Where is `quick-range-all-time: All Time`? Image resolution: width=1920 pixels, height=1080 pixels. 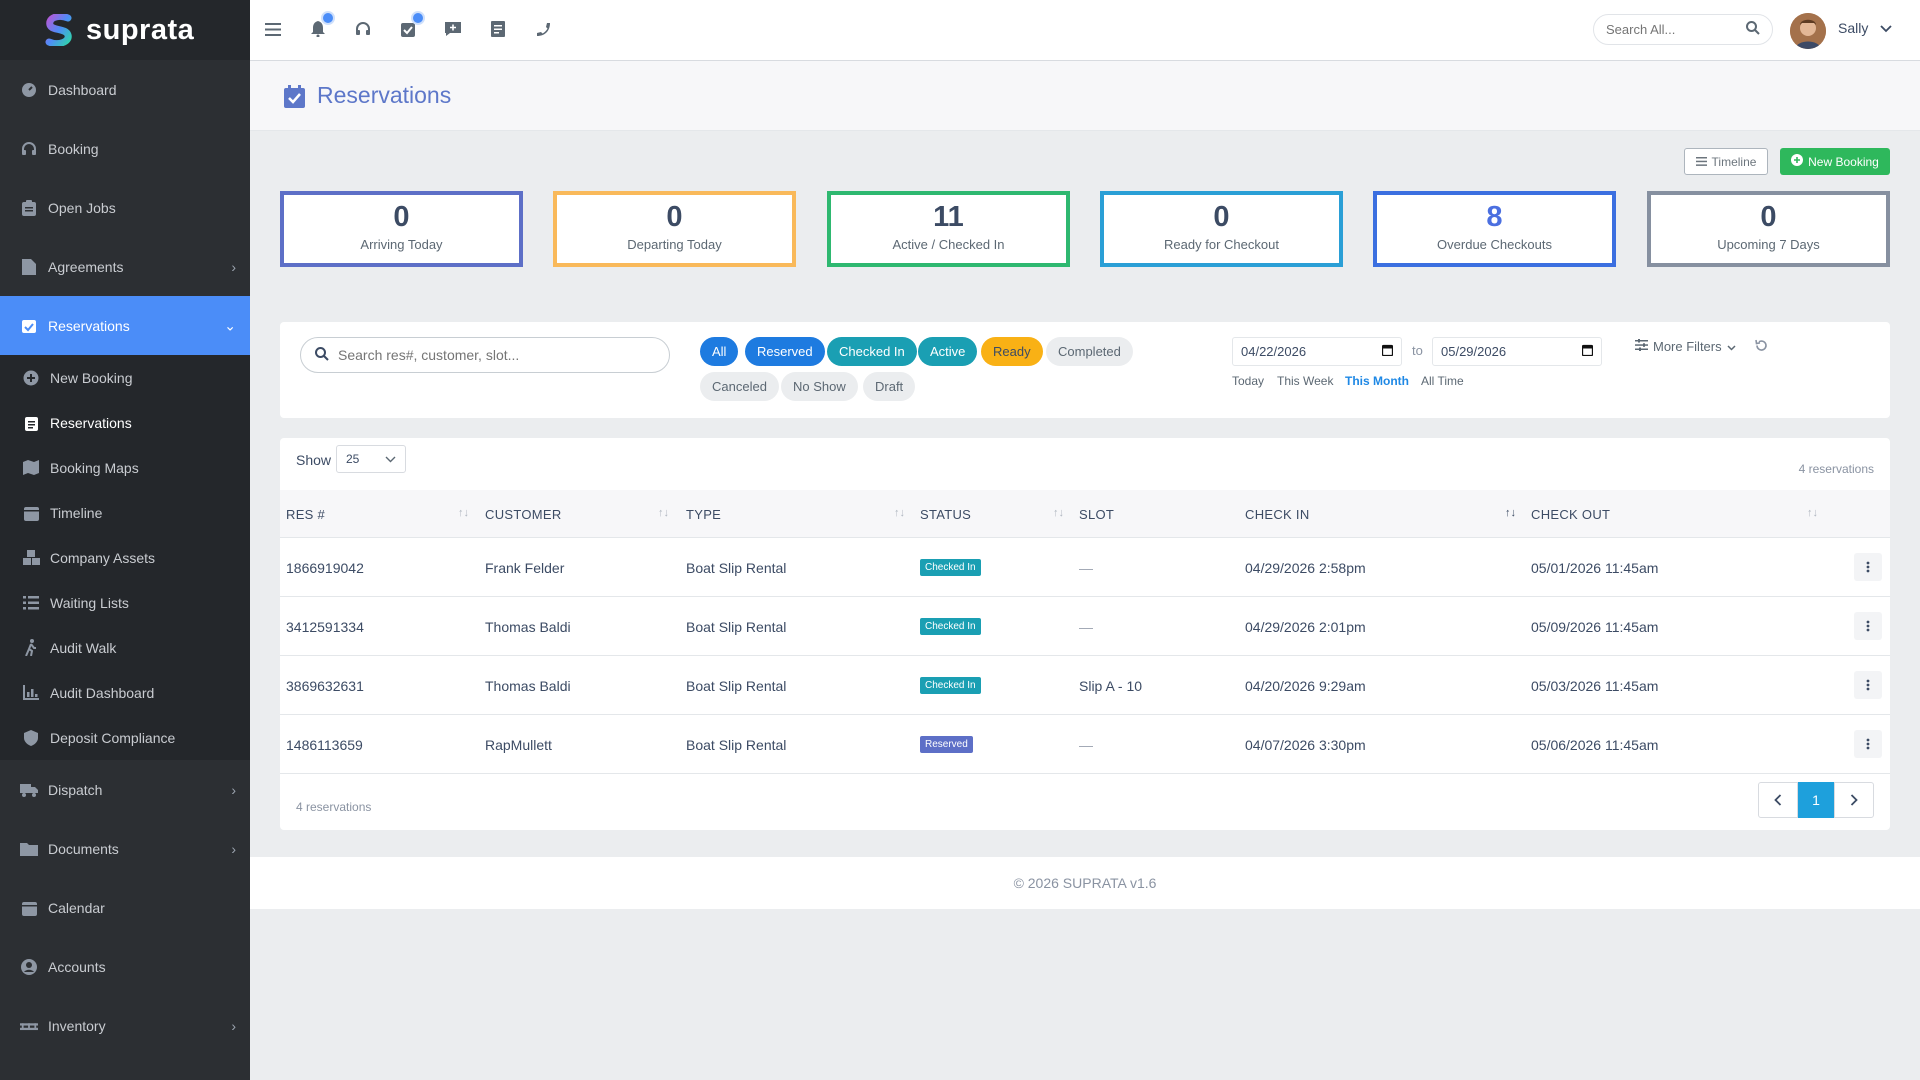
quick-range-all-time: All Time is located at coordinates (1442, 381).